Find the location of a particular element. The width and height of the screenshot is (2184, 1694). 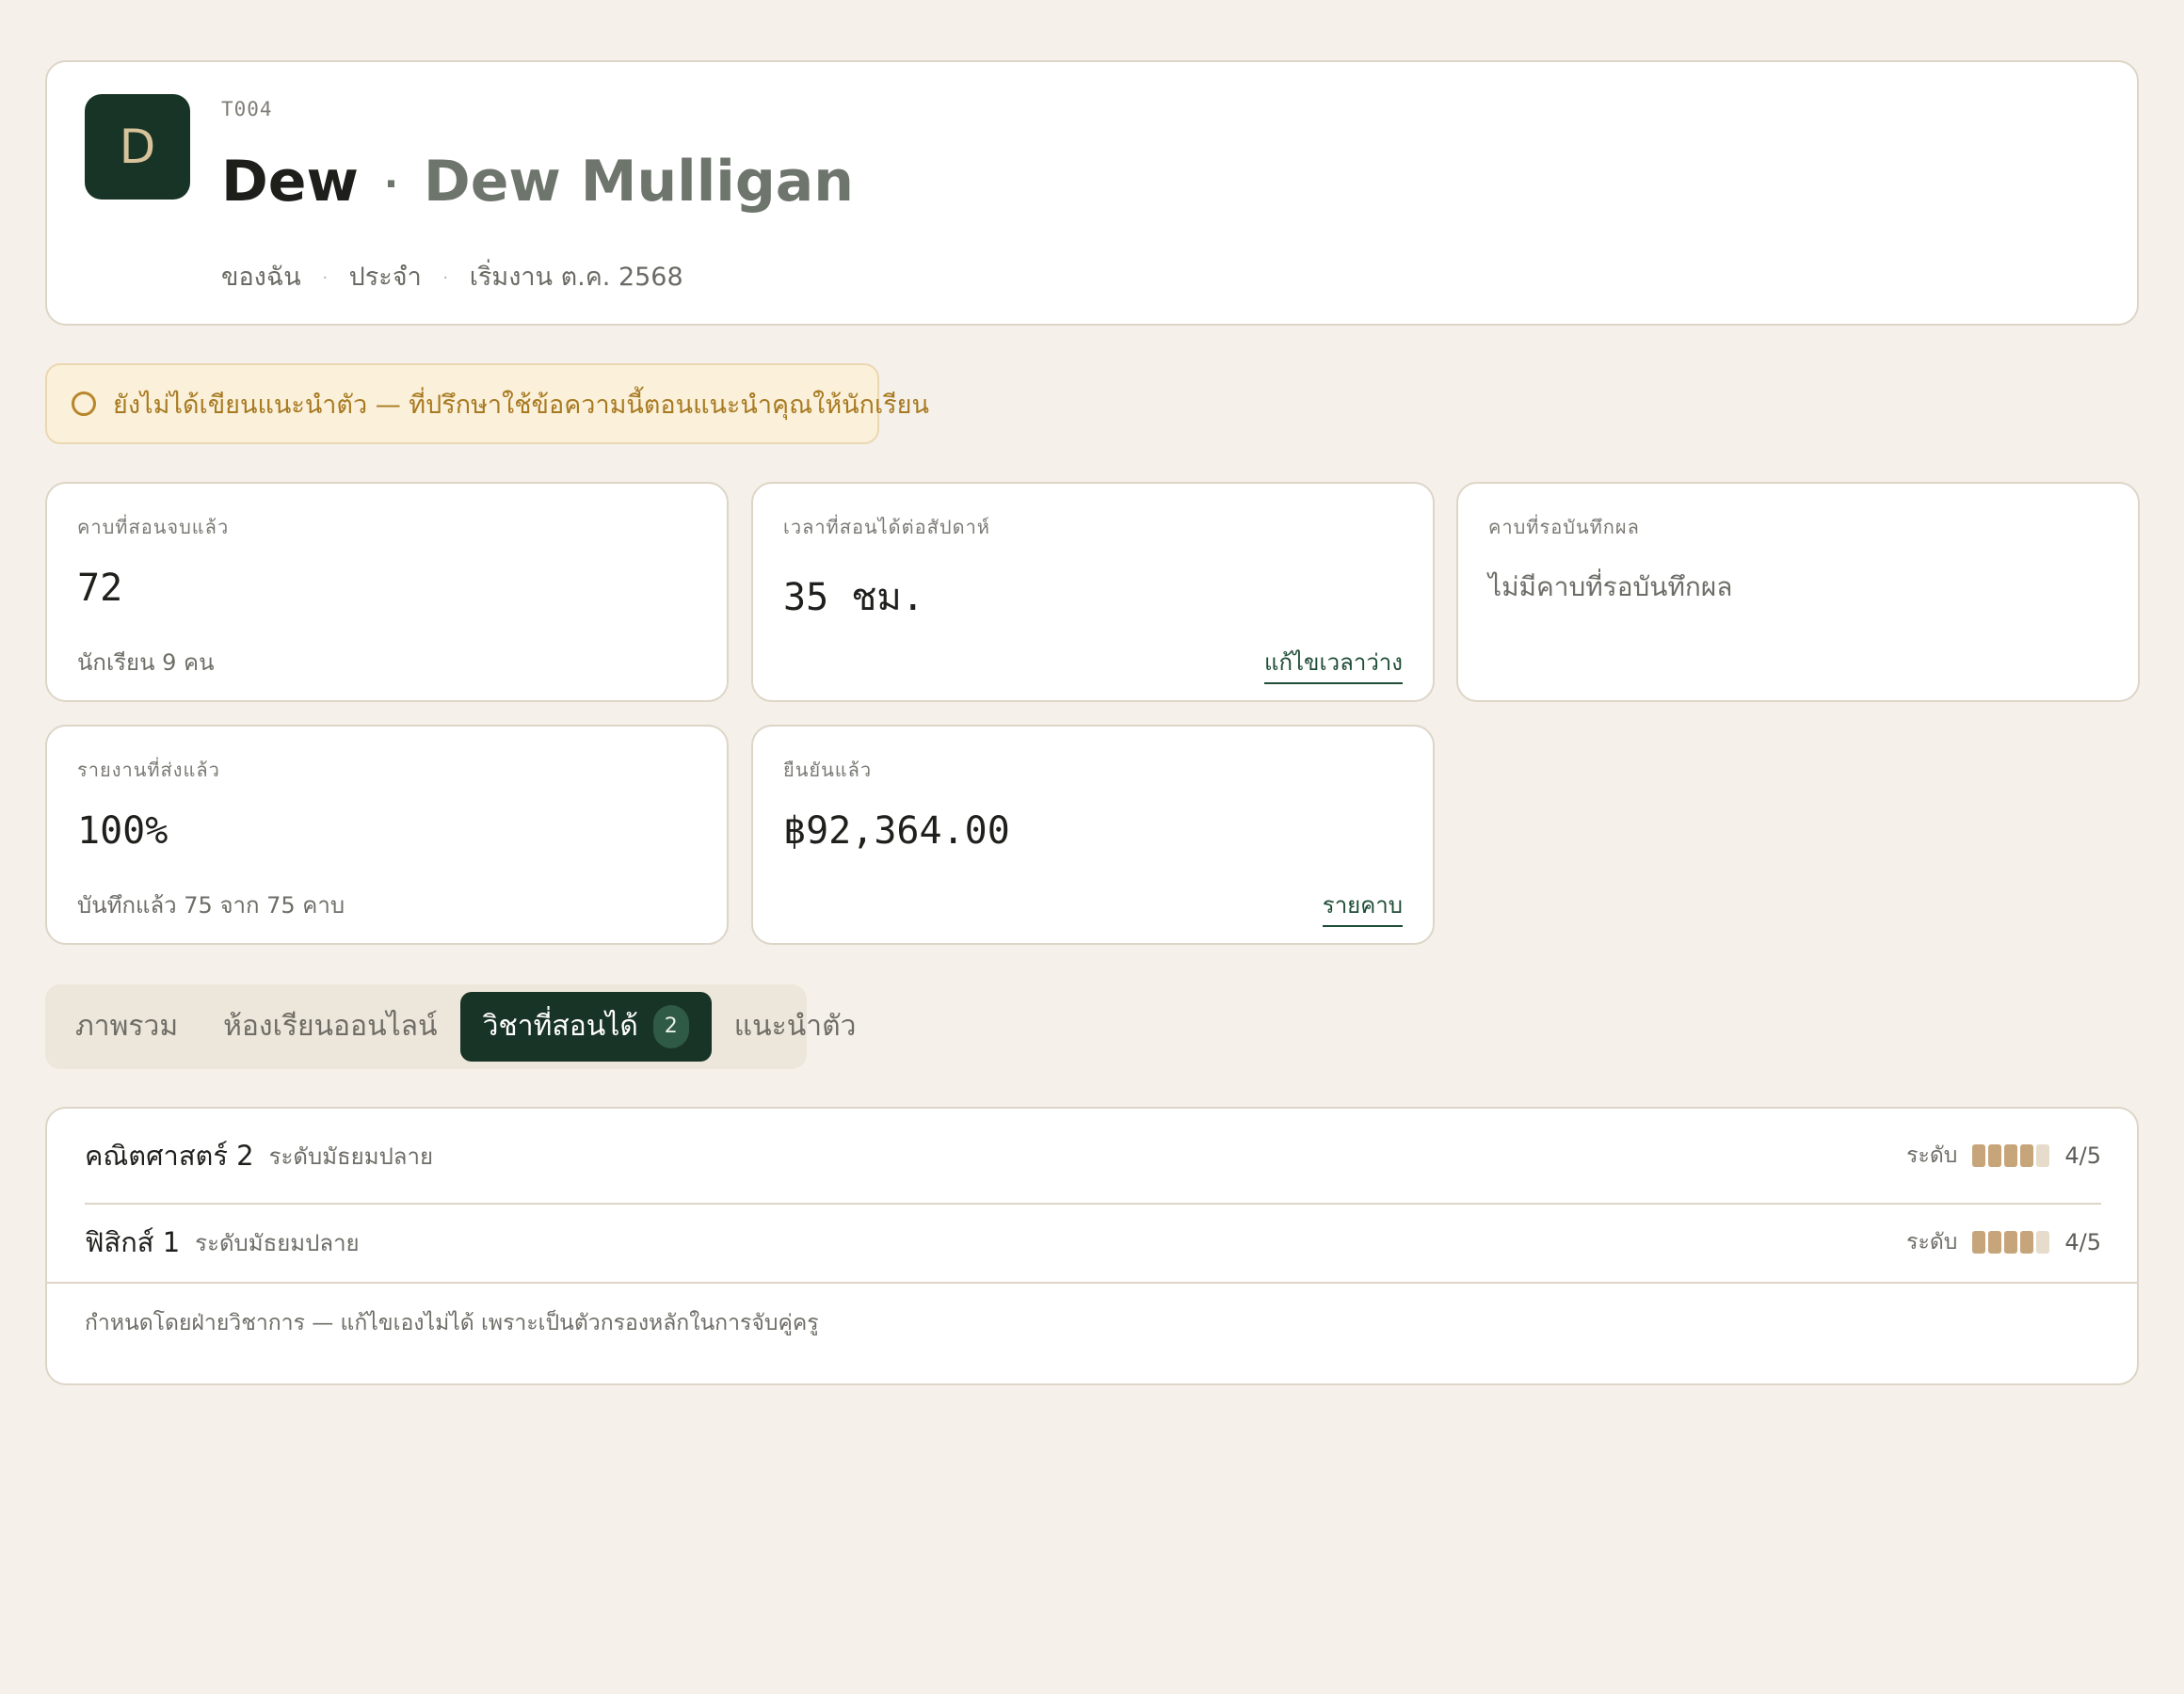

teacher-full-name: Dew Mulligan is located at coordinates (639, 182).